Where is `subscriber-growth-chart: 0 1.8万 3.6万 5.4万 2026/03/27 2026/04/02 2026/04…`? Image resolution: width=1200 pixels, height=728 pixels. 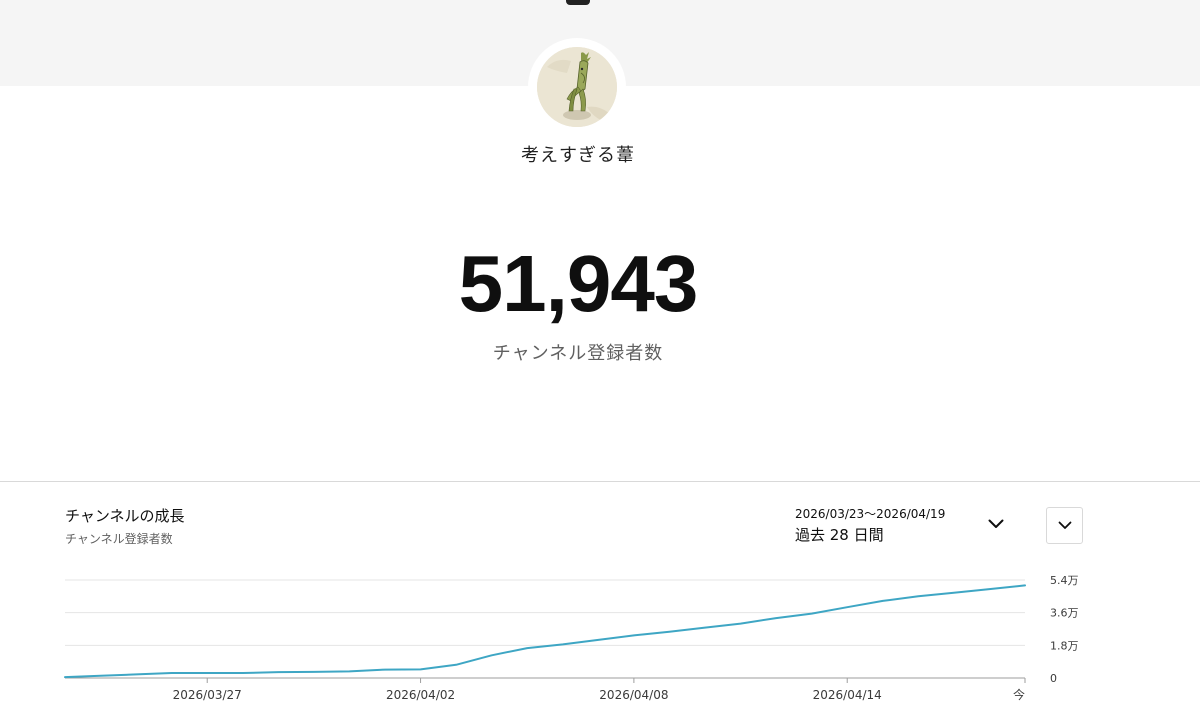
subscriber-growth-chart: 0 1.8万 3.6万 5.4万 2026/03/27 2026/04/02 2026/04… is located at coordinates (571, 638).